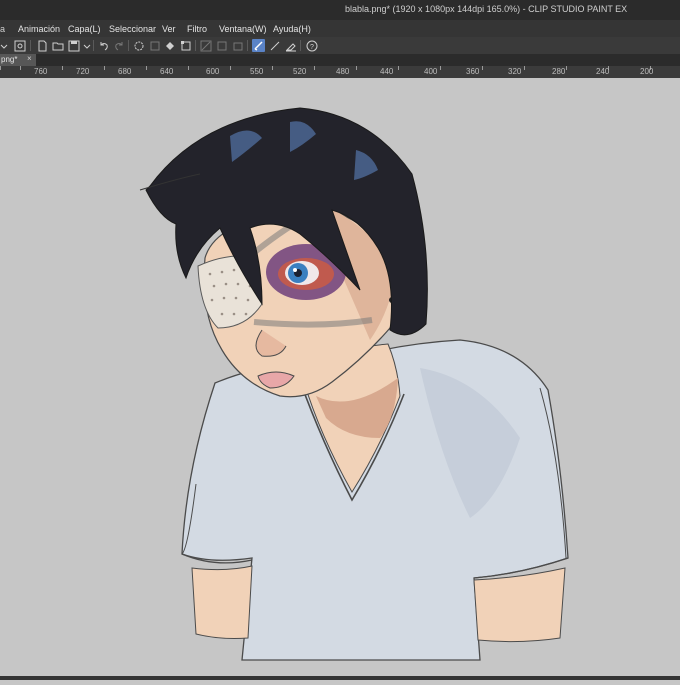 Image resolution: width=680 pixels, height=685 pixels. Describe the element at coordinates (3, 29) in the screenshot. I see `menu-edge: a` at that location.